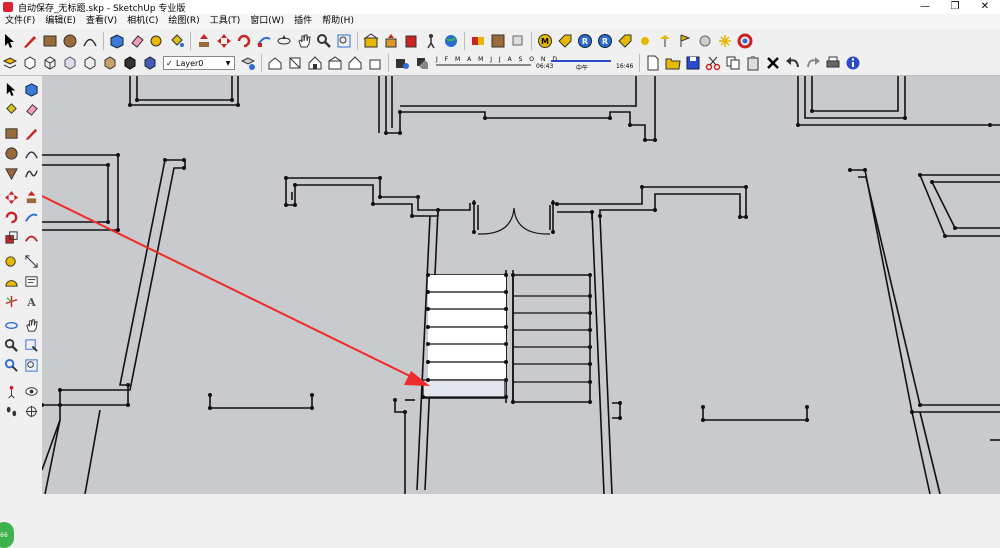 This screenshot has height=548, width=1000. Describe the element at coordinates (90, 41) in the screenshot. I see `arc-tool-button` at that location.